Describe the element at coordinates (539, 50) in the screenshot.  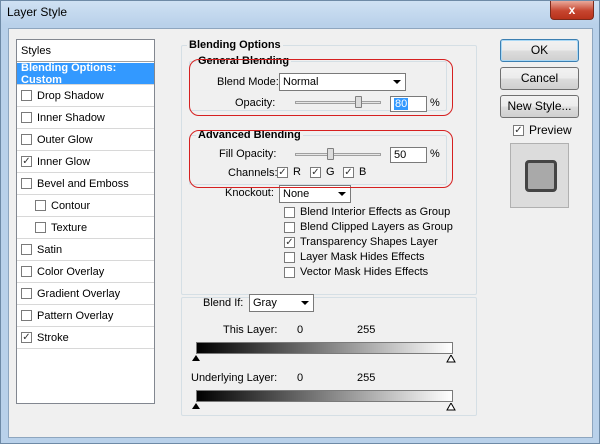
I see `ok-button: OK` at that location.